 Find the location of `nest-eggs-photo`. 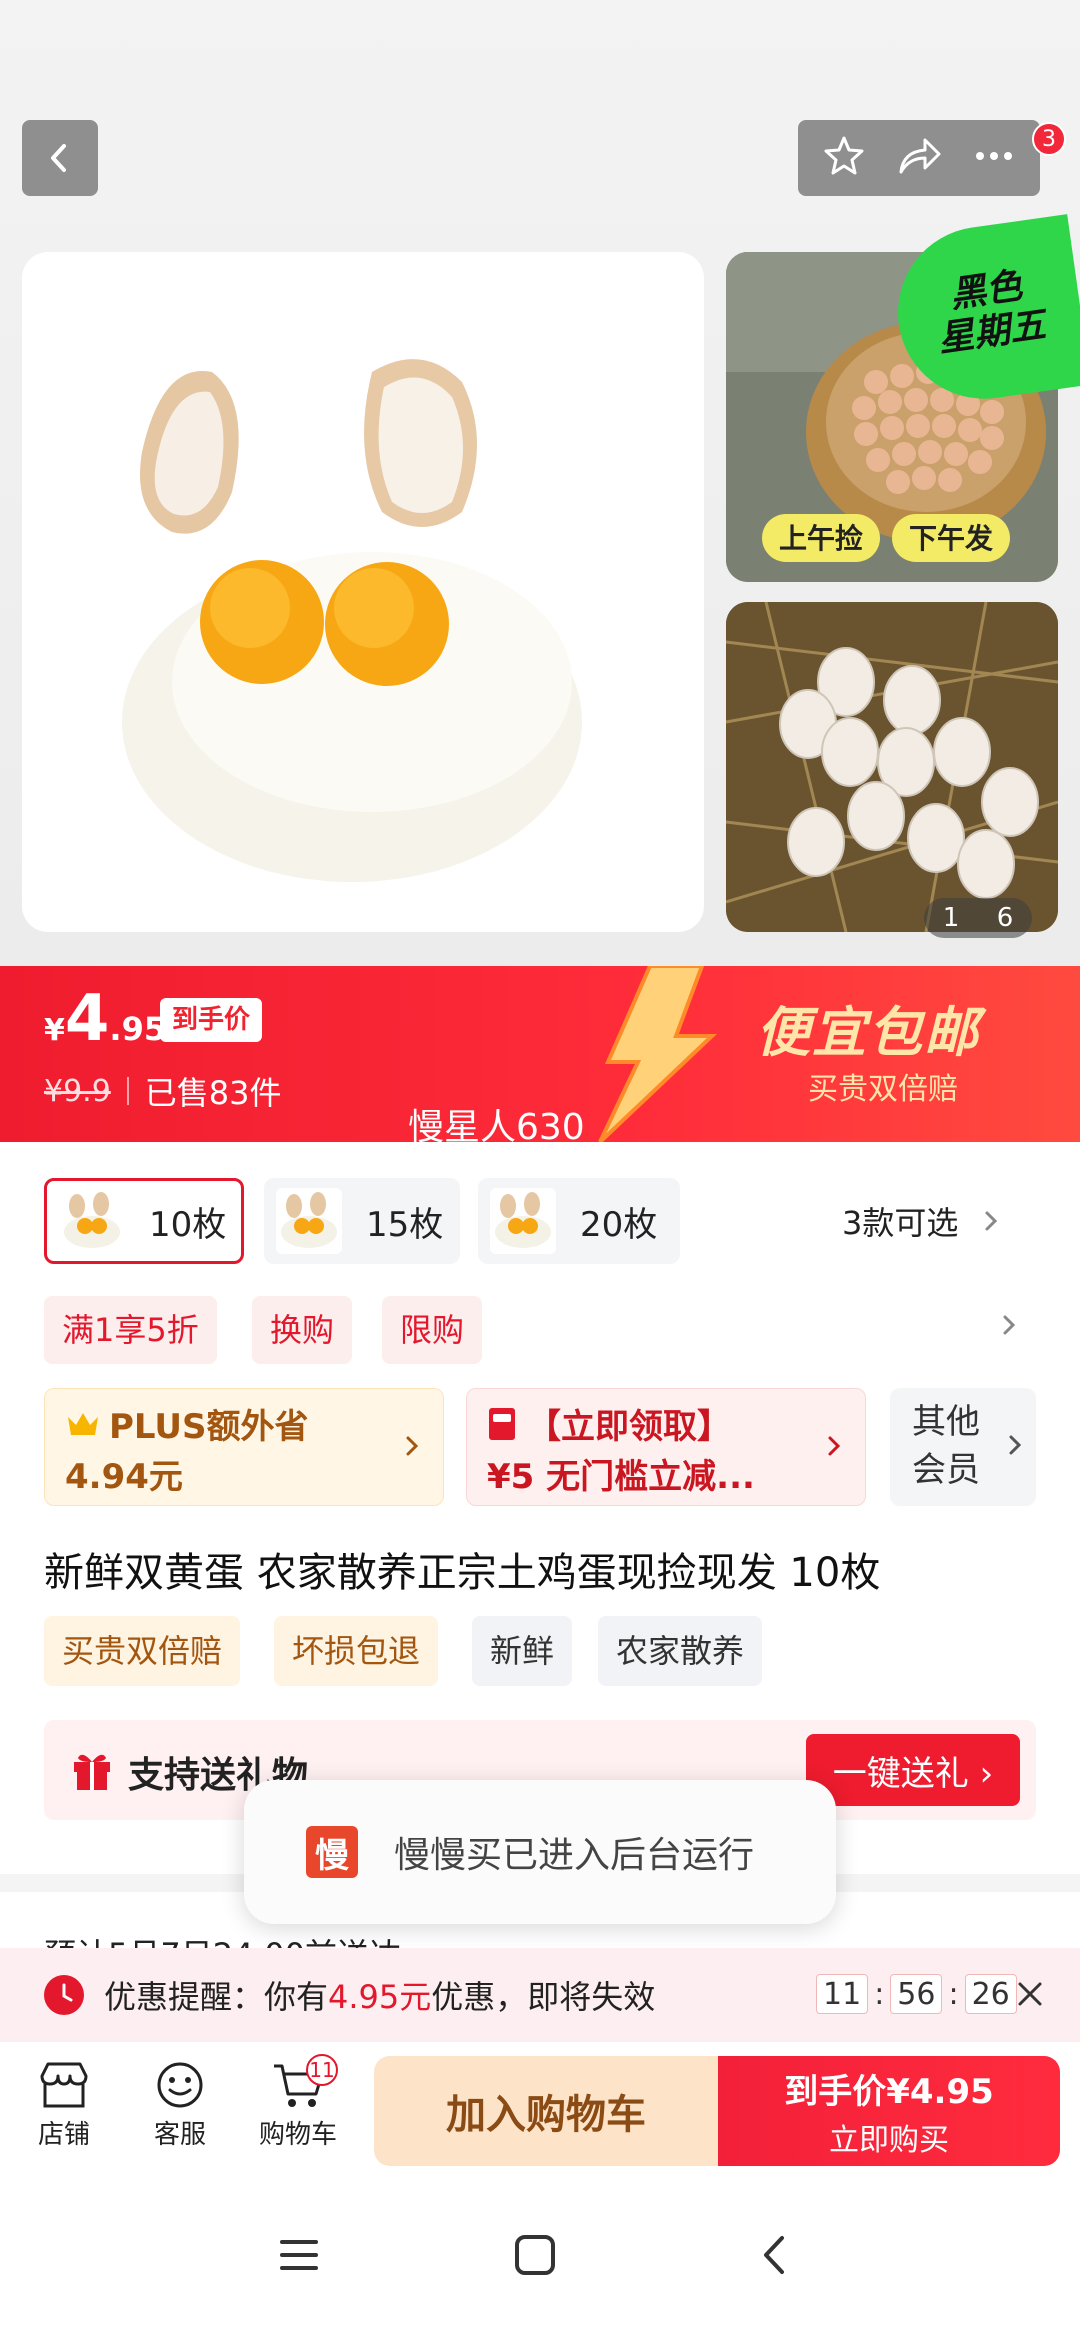

nest-eggs-photo is located at coordinates (892, 767).